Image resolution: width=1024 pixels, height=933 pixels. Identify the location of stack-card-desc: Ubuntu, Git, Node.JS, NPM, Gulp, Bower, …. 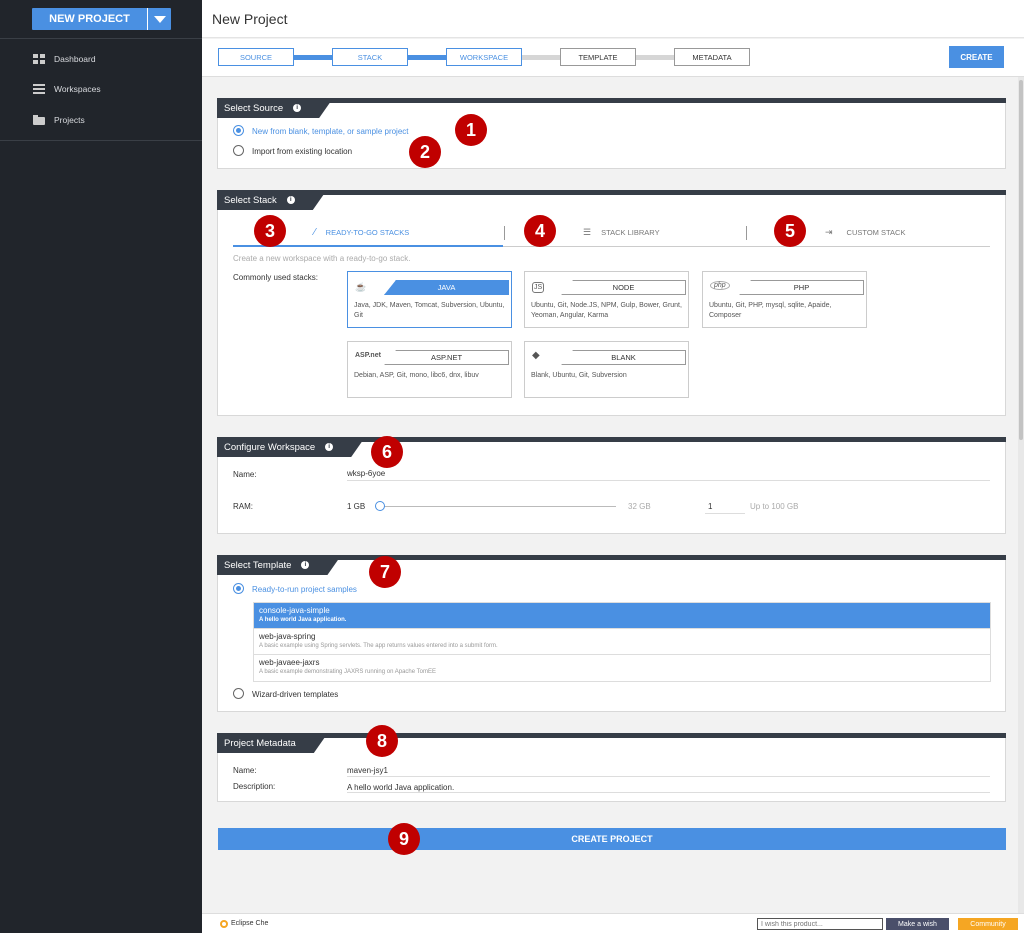
(606, 310).